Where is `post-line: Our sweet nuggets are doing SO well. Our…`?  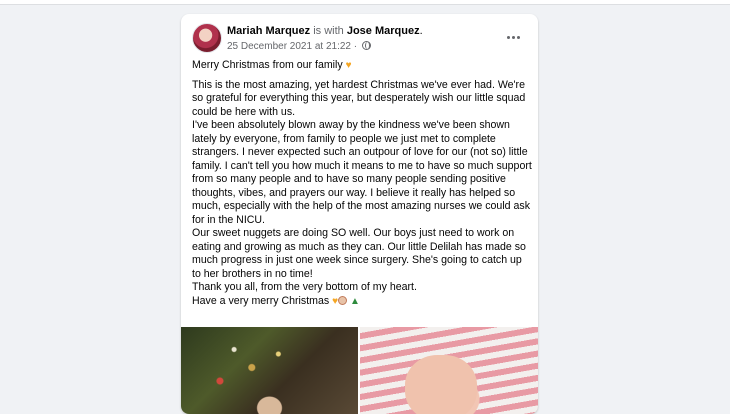
post-line: Our sweet nuggets are doing SO well. Our… is located at coordinates (359, 253).